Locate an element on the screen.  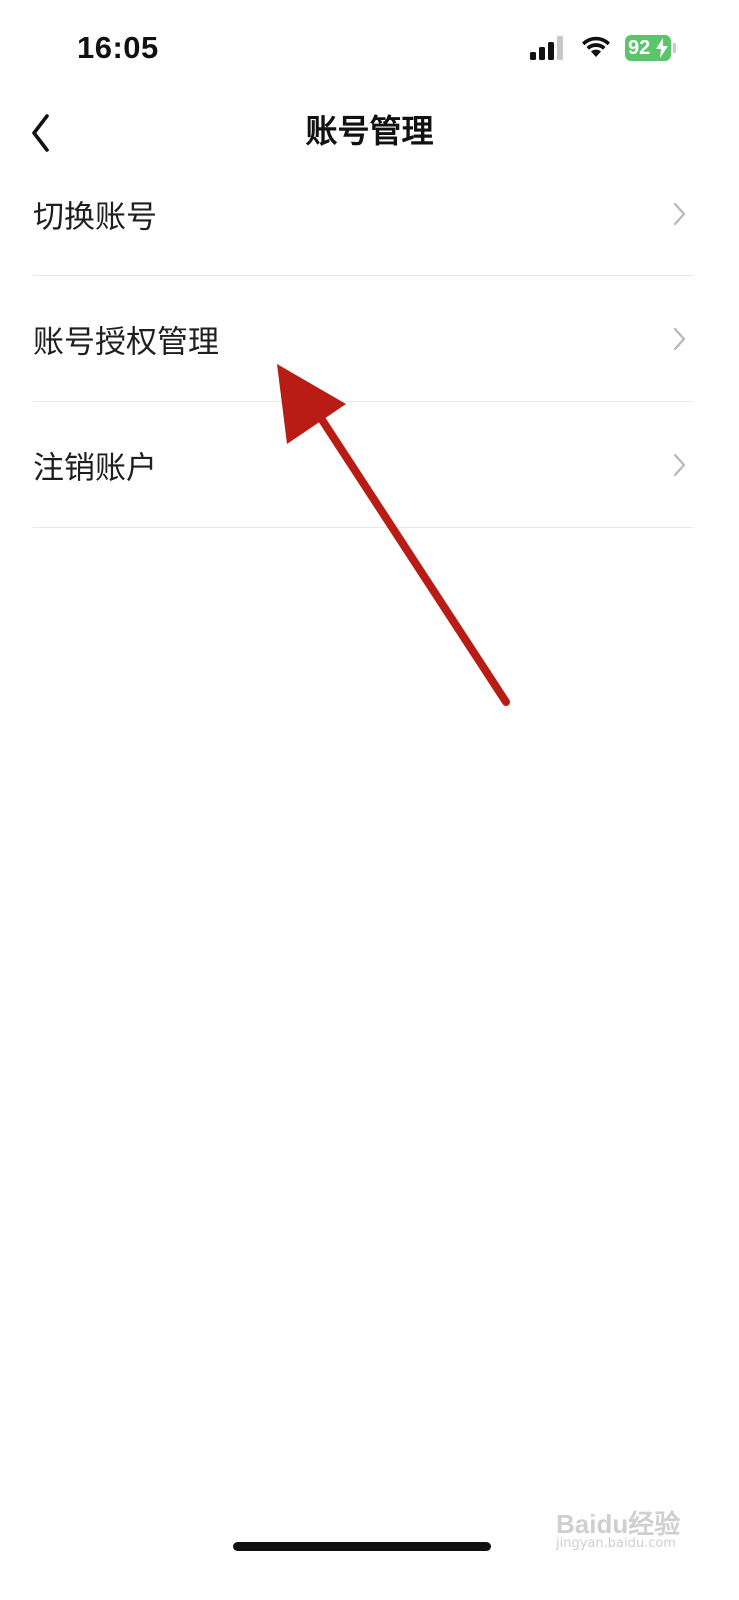
wifi-icon is located at coordinates (596, 46).